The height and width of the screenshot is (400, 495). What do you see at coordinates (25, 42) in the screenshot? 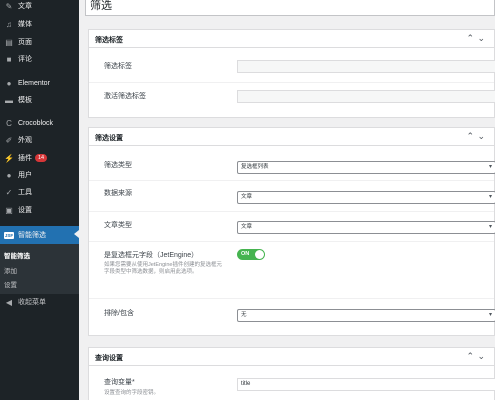
I see `menu-label: 页面` at bounding box center [25, 42].